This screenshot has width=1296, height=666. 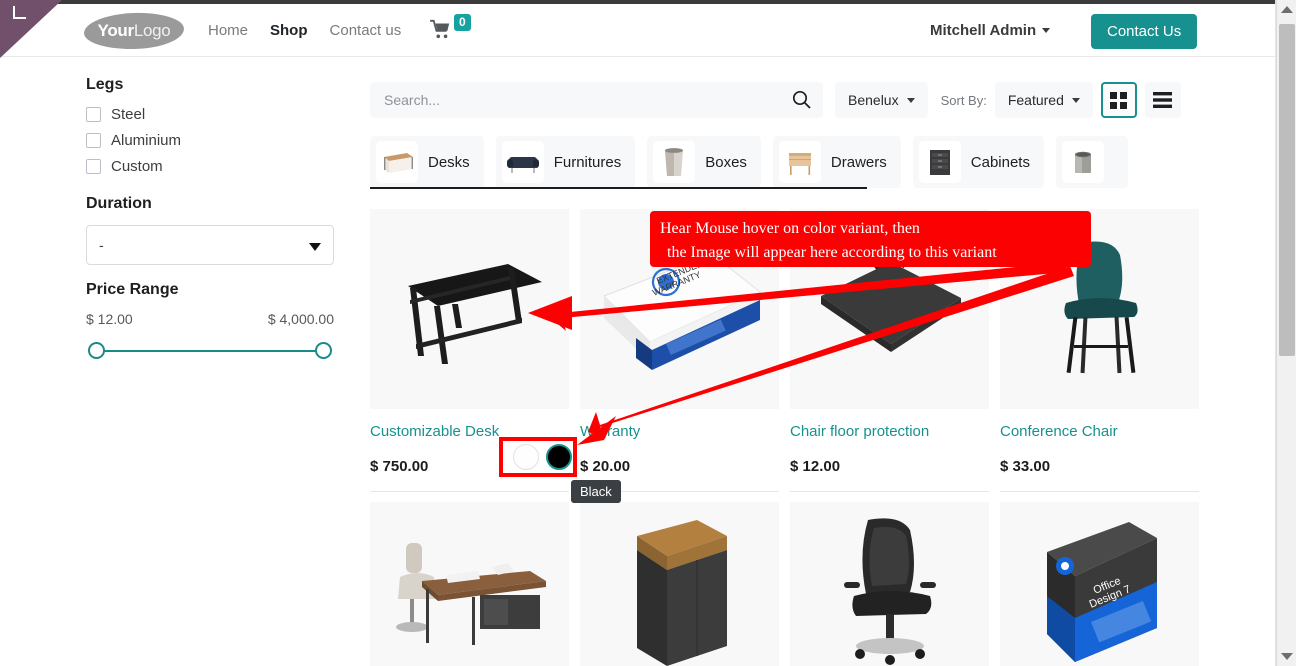 I want to click on cabinet-with-wood-top-image, so click(x=679, y=584).